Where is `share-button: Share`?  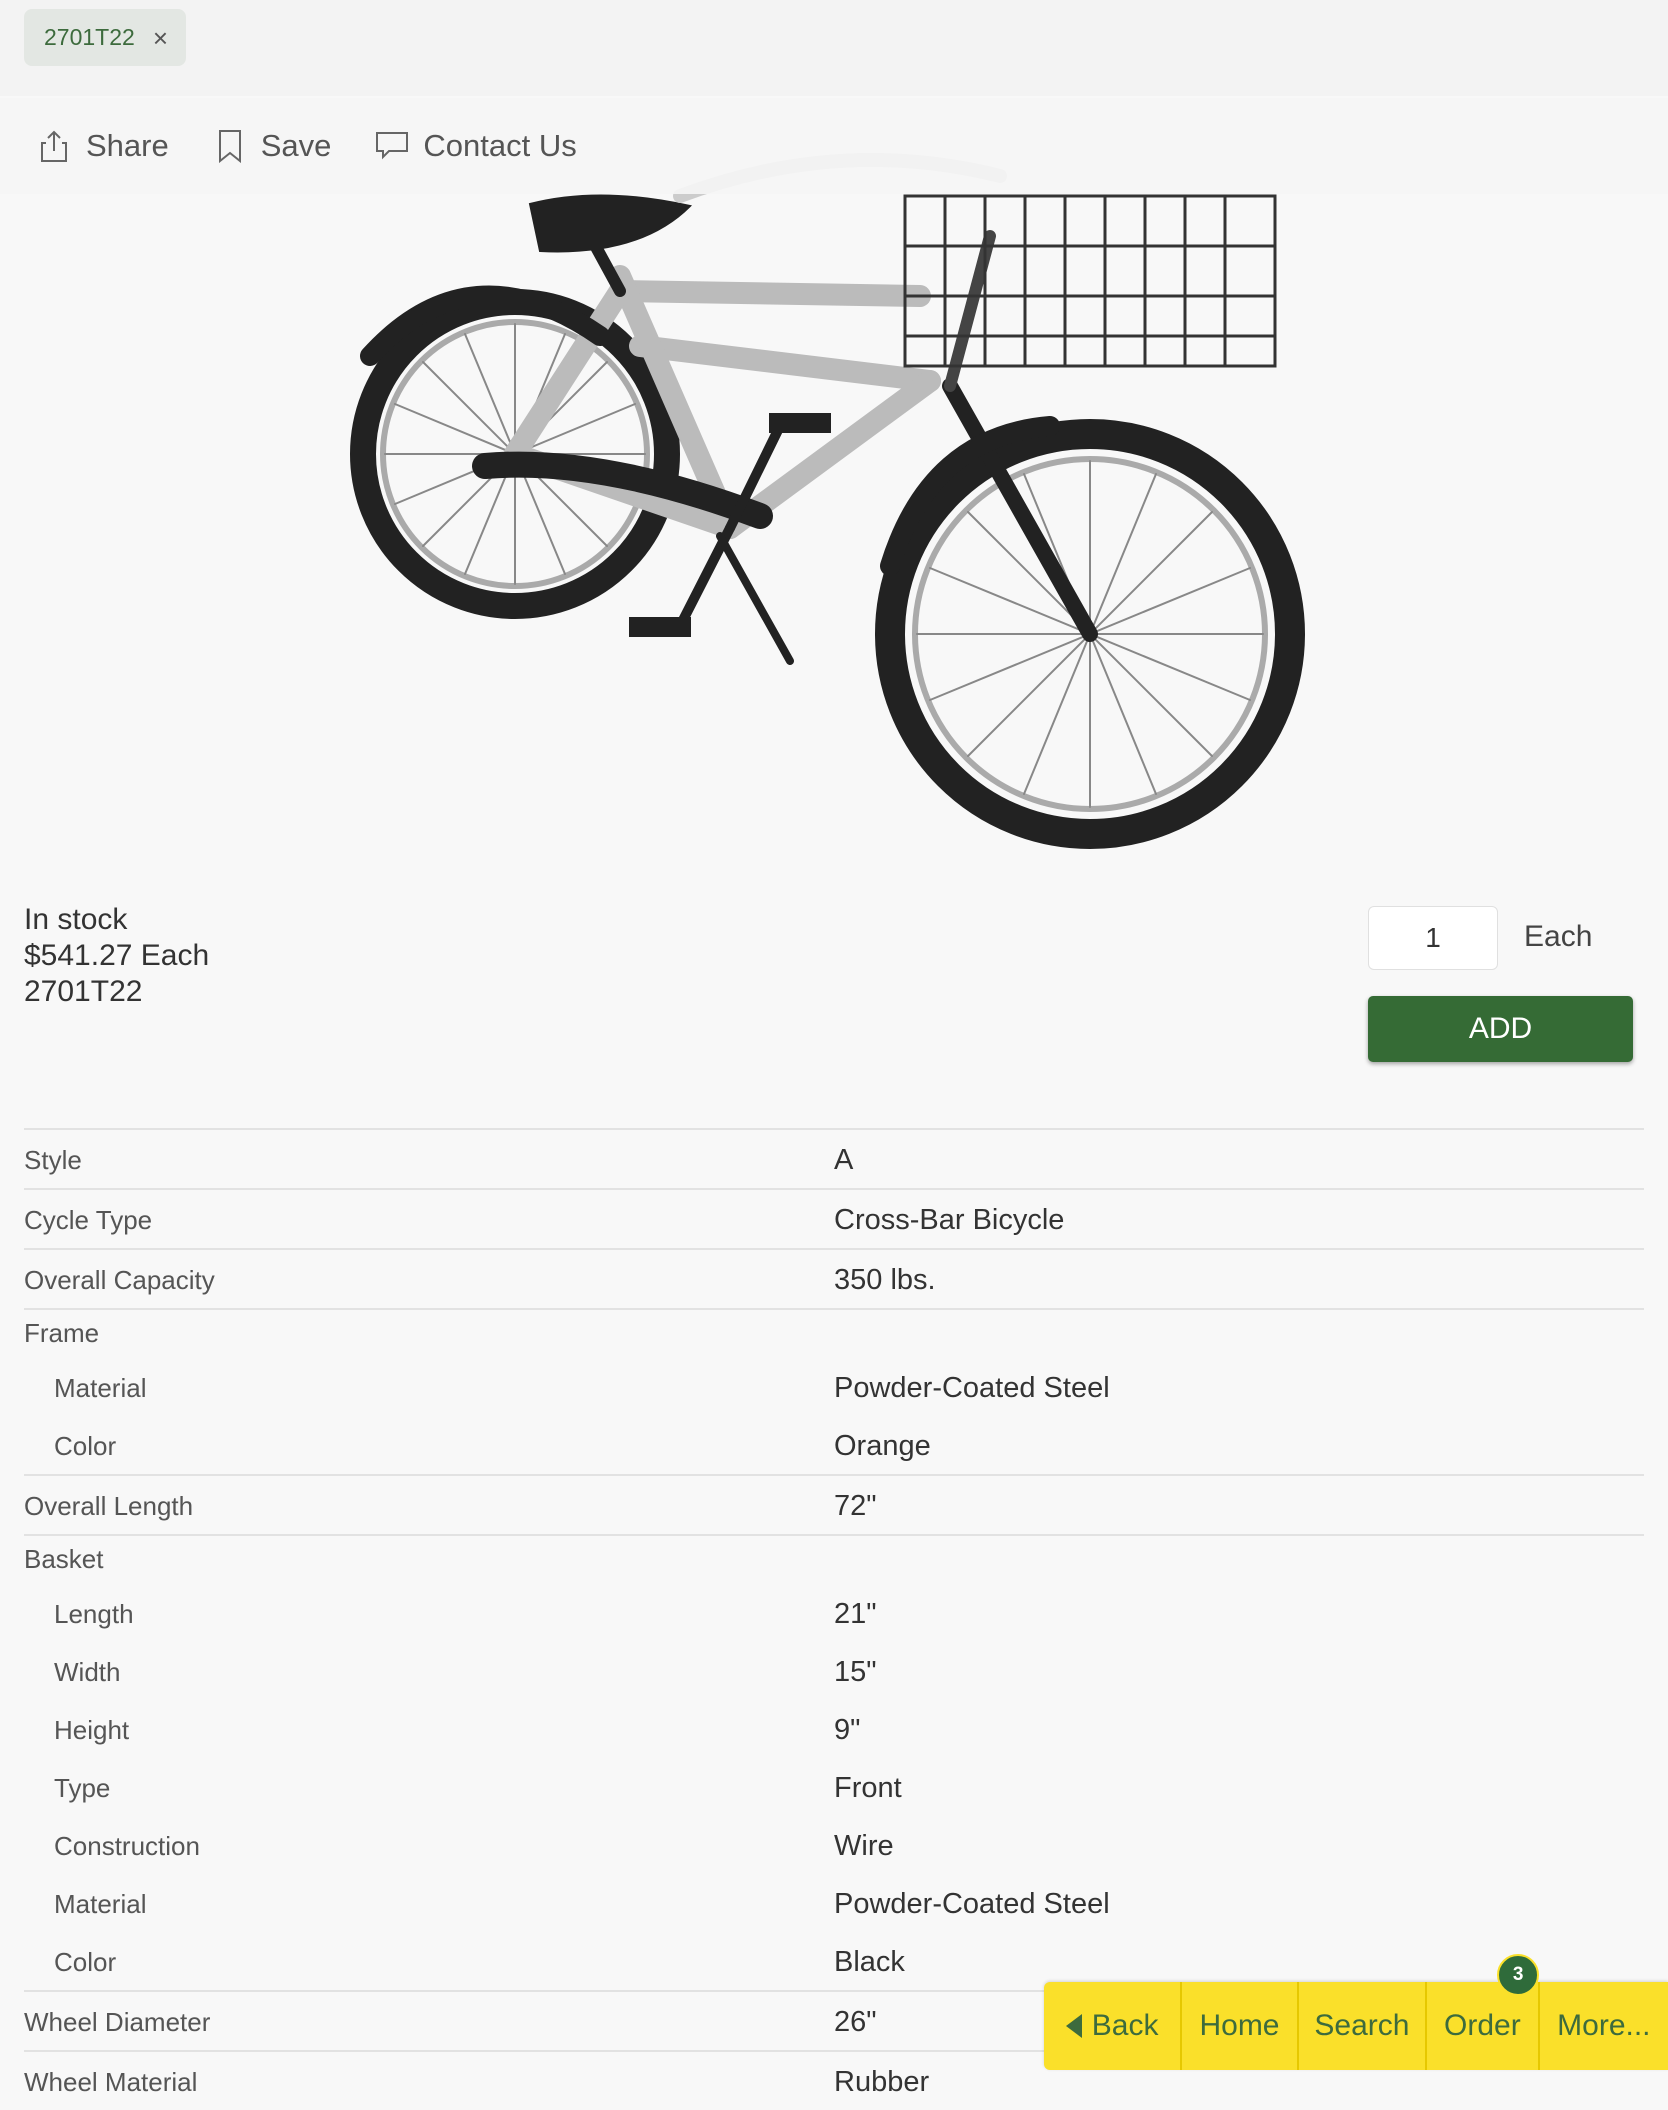 share-button: Share is located at coordinates (103, 146).